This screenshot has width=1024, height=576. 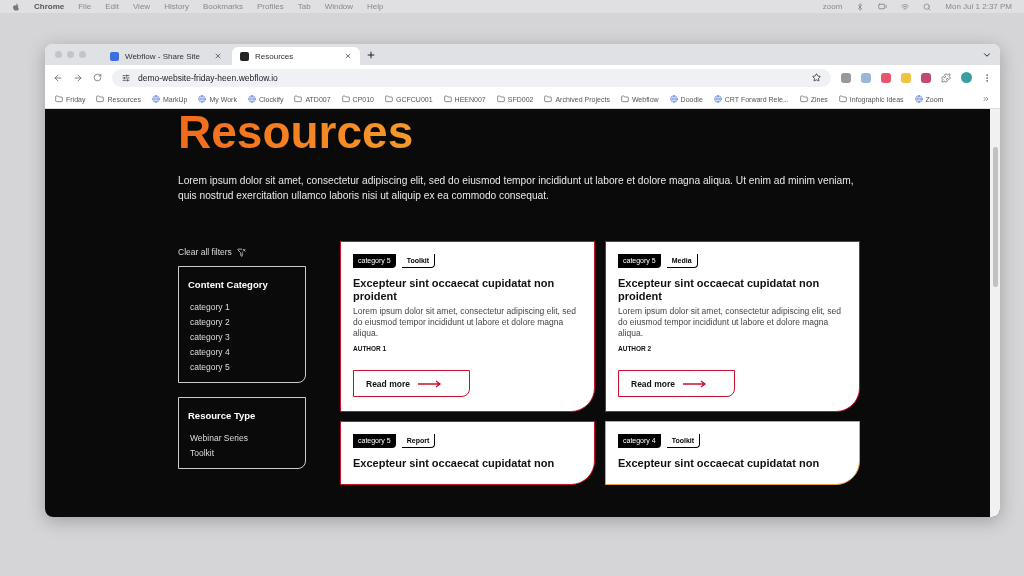 I want to click on scrollbar-thumb, so click(x=995, y=217).